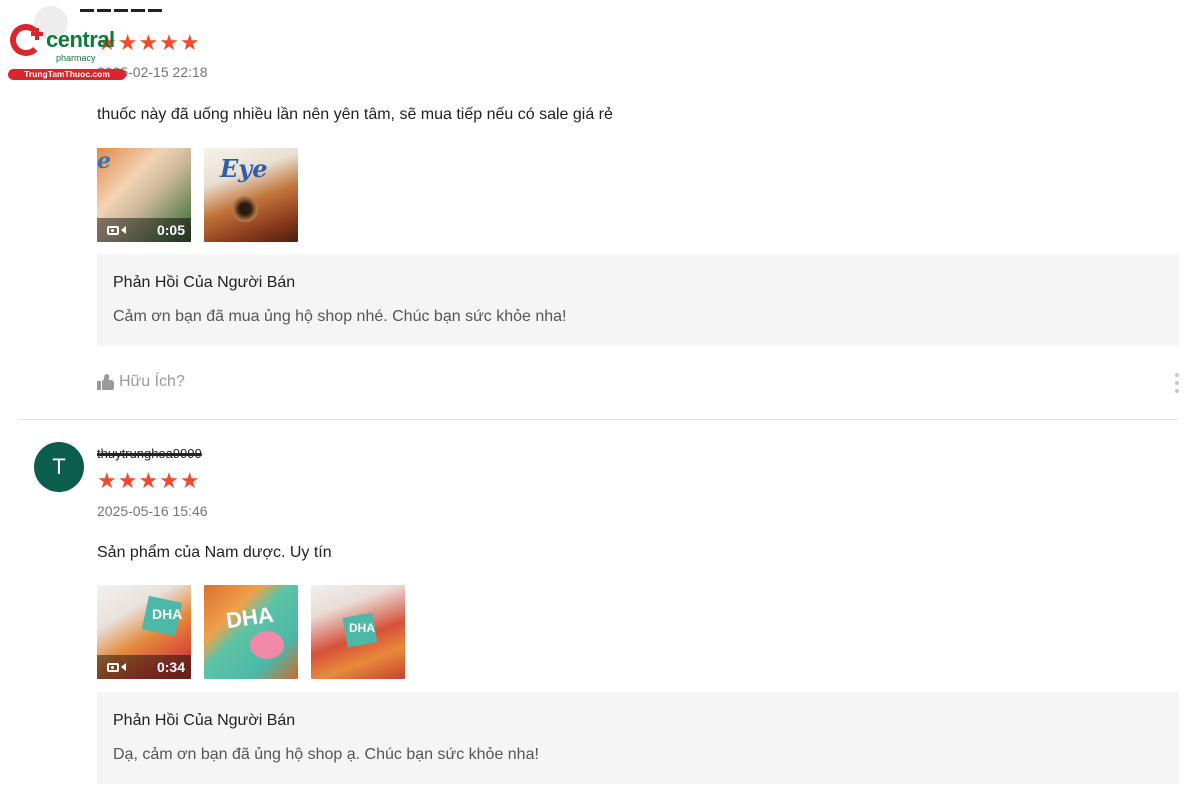  I want to click on review-image-thumbnail: Eye, so click(251, 195).